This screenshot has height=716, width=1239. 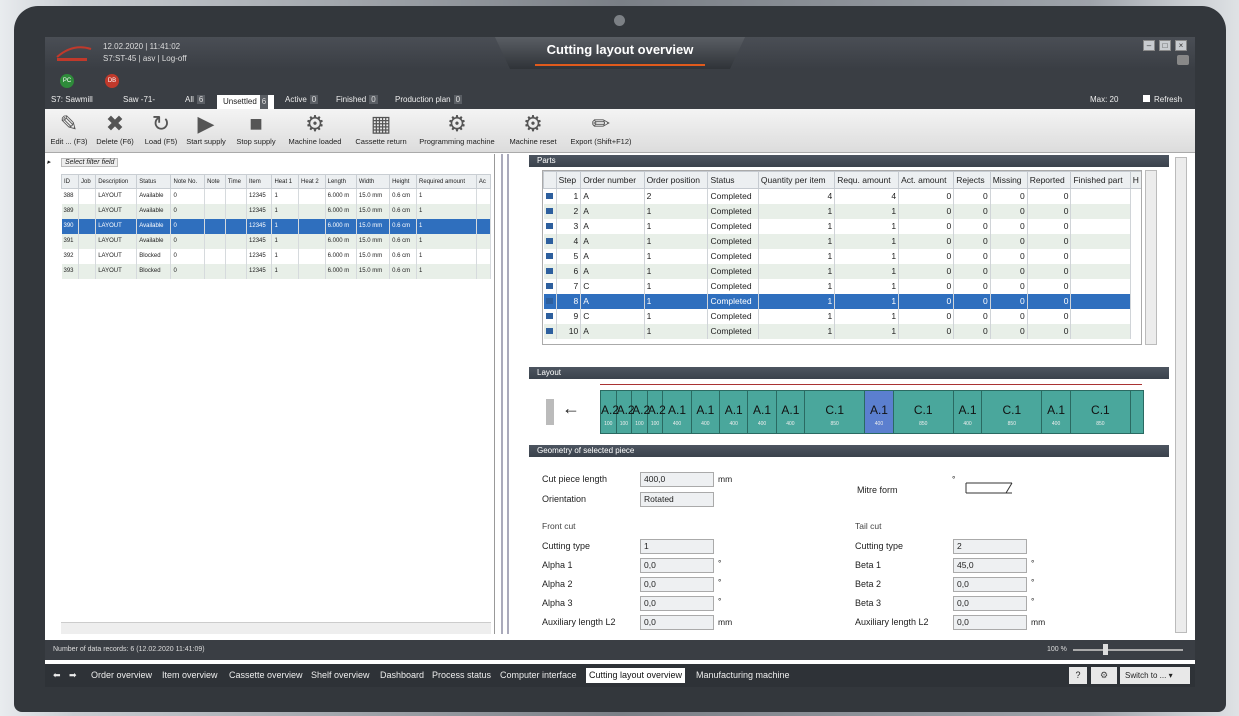 What do you see at coordinates (195, 99) in the screenshot?
I see `tab-all: All 6` at bounding box center [195, 99].